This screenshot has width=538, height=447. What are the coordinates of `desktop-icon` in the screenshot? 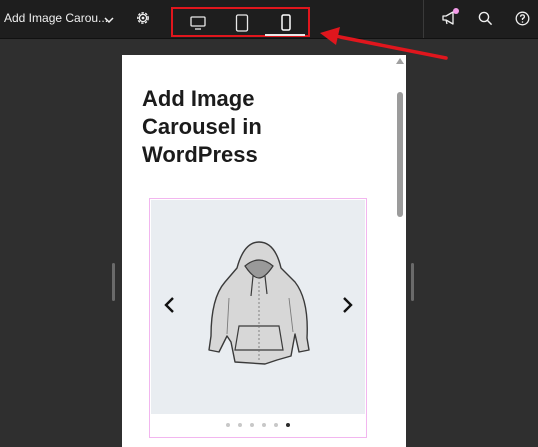 It's located at (198, 23).